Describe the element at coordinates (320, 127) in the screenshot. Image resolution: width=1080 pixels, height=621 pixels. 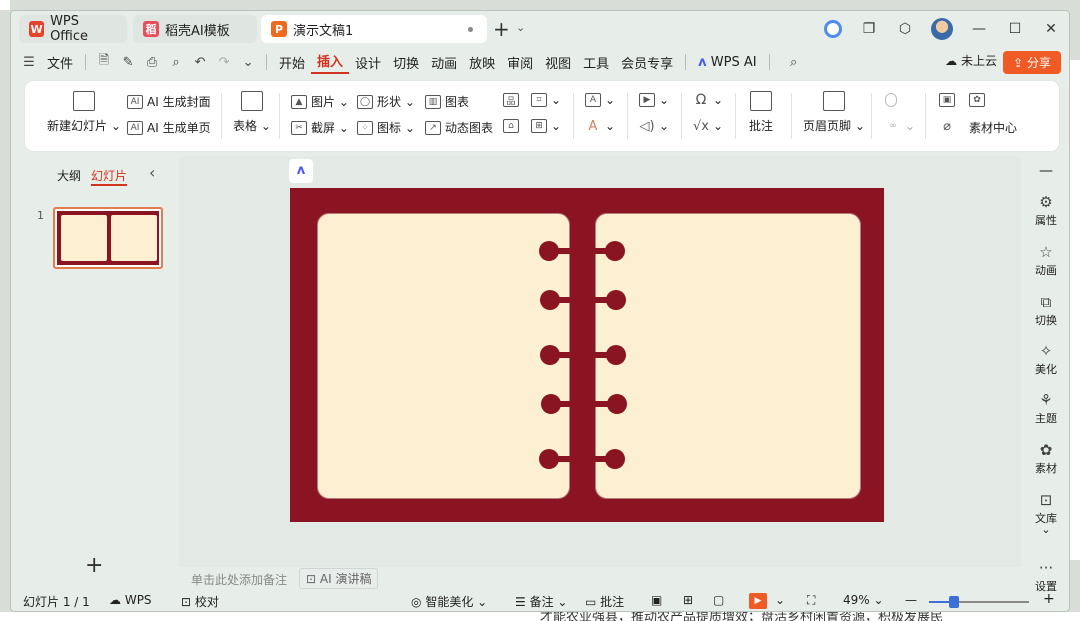
I see `screenshot-button: ✂ 截屏 ⌄` at that location.